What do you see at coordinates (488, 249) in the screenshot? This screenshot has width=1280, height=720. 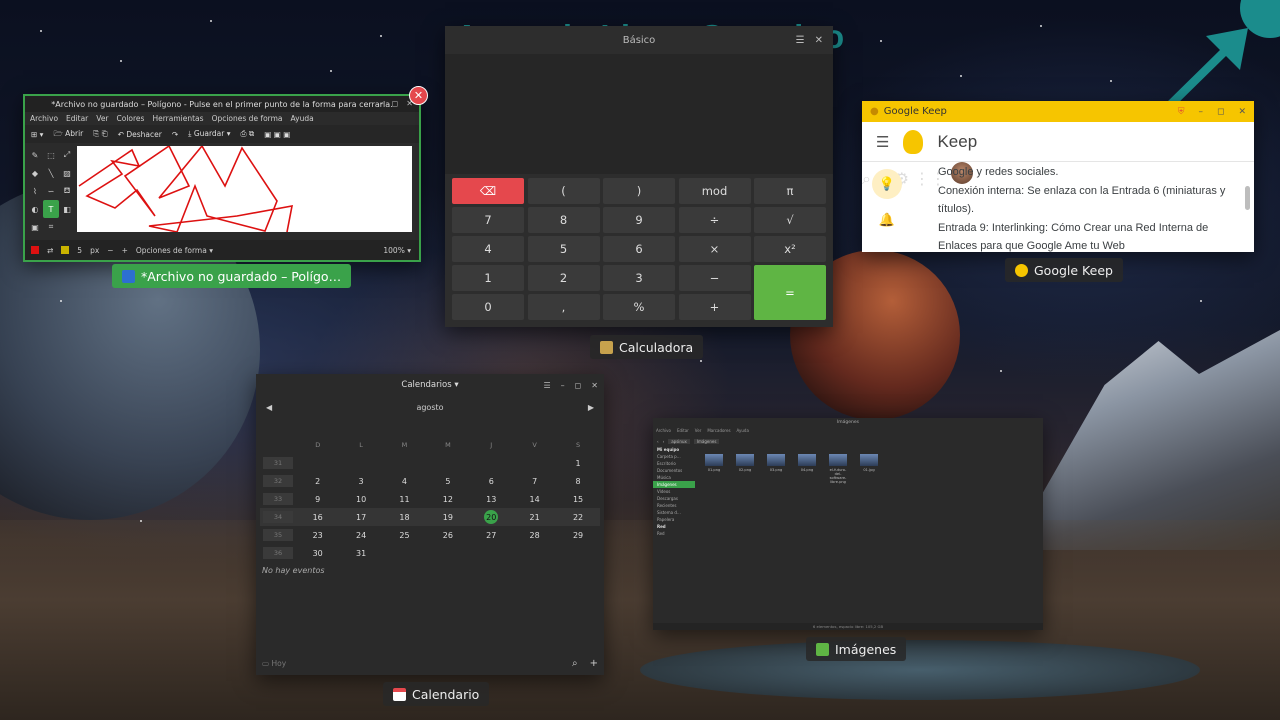 I see `digit-4-key: 4` at bounding box center [488, 249].